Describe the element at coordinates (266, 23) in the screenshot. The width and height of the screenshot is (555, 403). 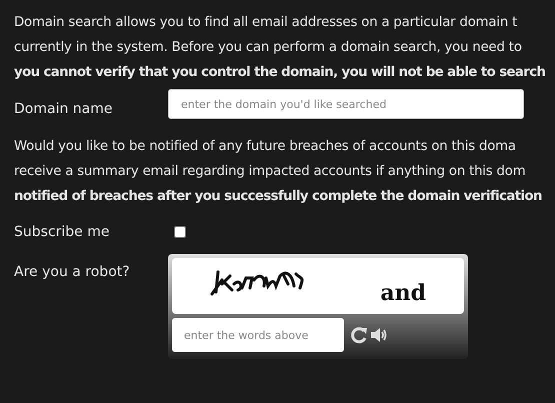
I see `paragraph-line: Domain search allows you to find all email addresses on a particular domain t` at that location.